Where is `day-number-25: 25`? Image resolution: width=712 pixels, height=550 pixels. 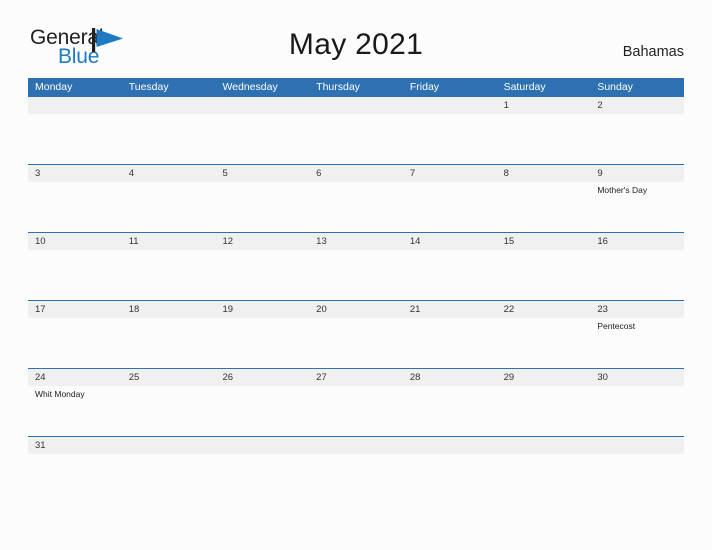 day-number-25: 25 is located at coordinates (169, 377).